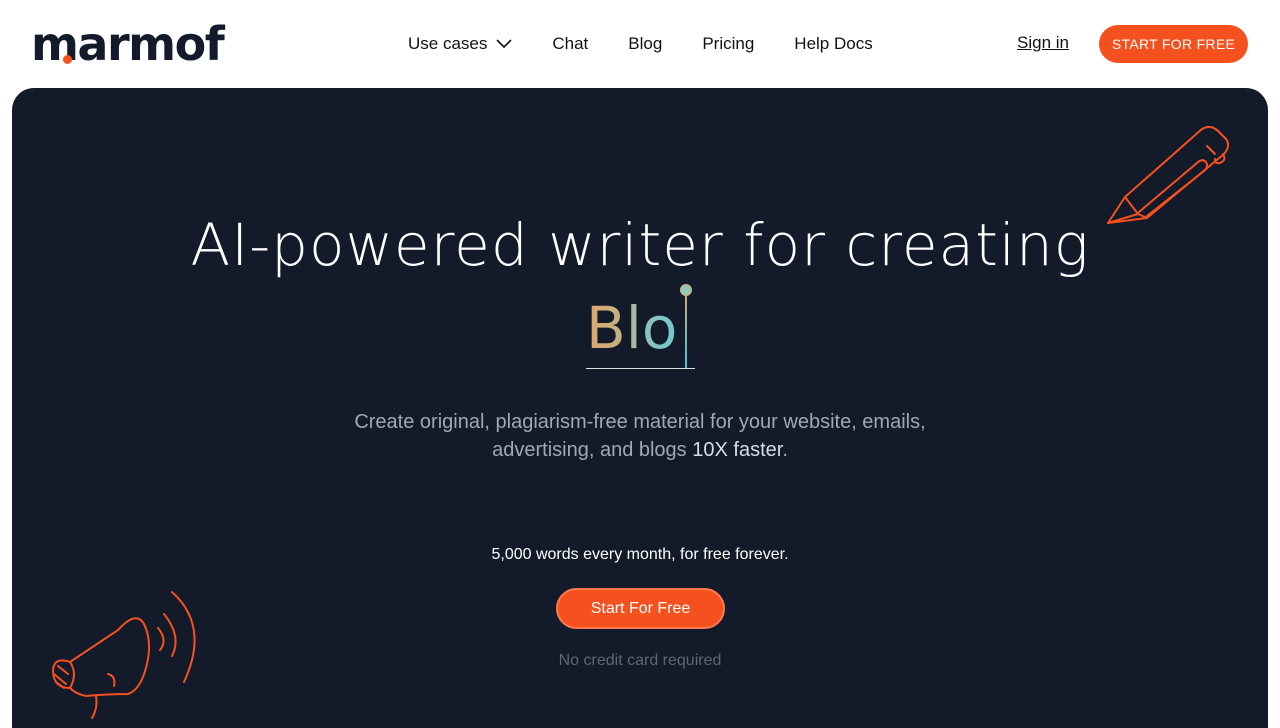 Image resolution: width=1280 pixels, height=728 pixels. I want to click on start-for-free-header-button: START FOR FREE, so click(1173, 44).